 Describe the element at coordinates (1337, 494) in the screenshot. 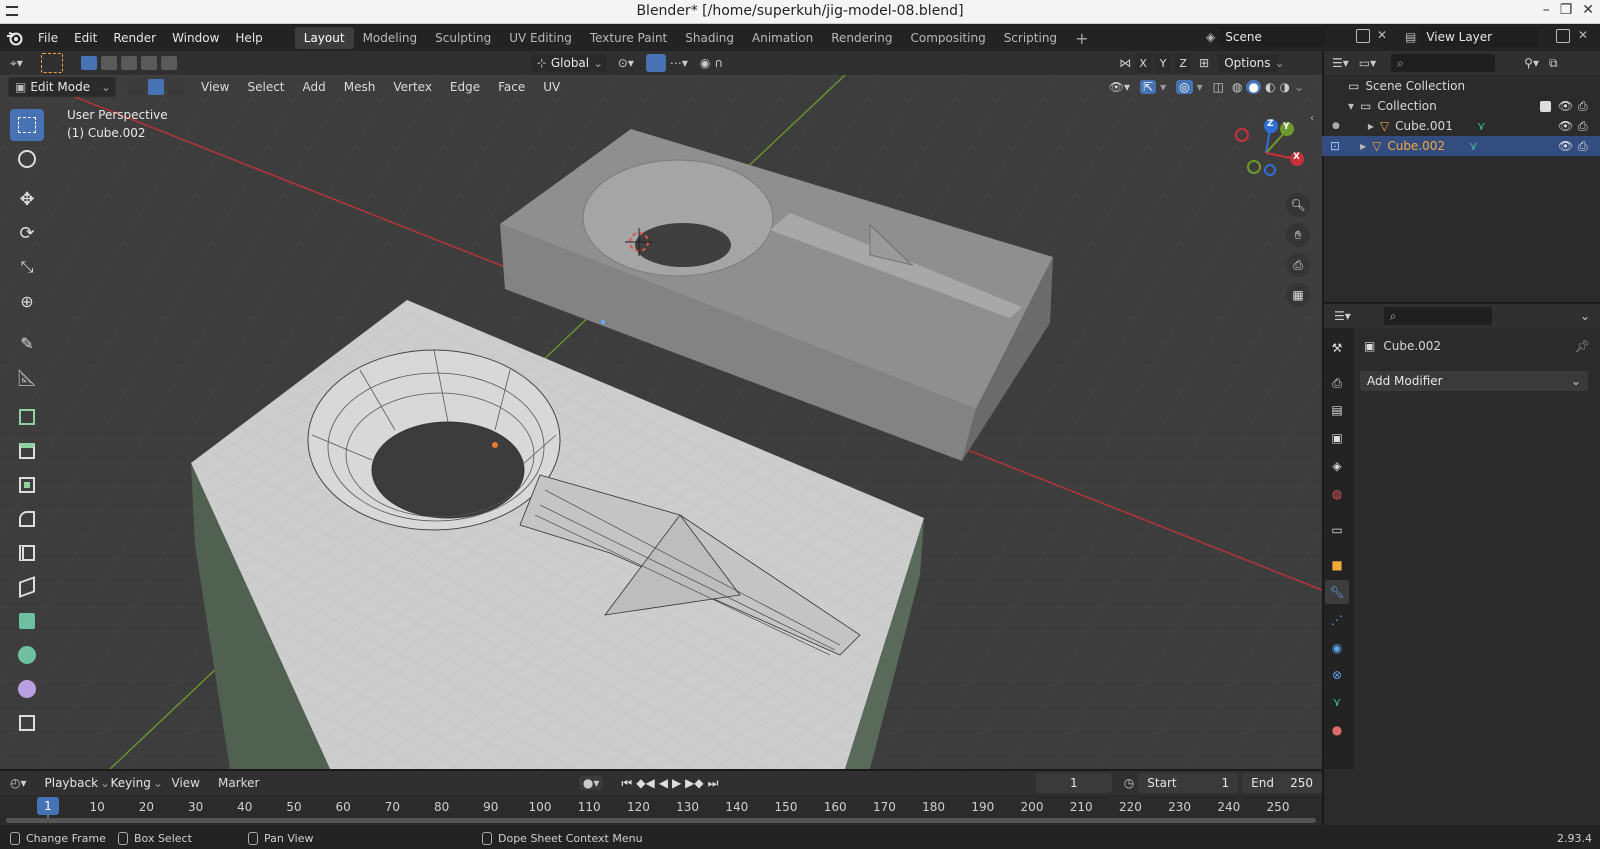

I see `world-tab: ◍` at that location.